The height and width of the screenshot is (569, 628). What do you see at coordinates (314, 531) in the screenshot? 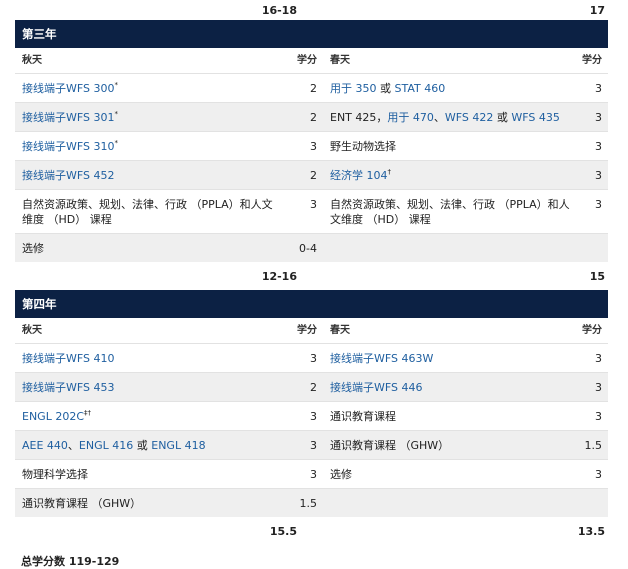
I see `year4-sum-row: 15.5 13.5` at bounding box center [314, 531].